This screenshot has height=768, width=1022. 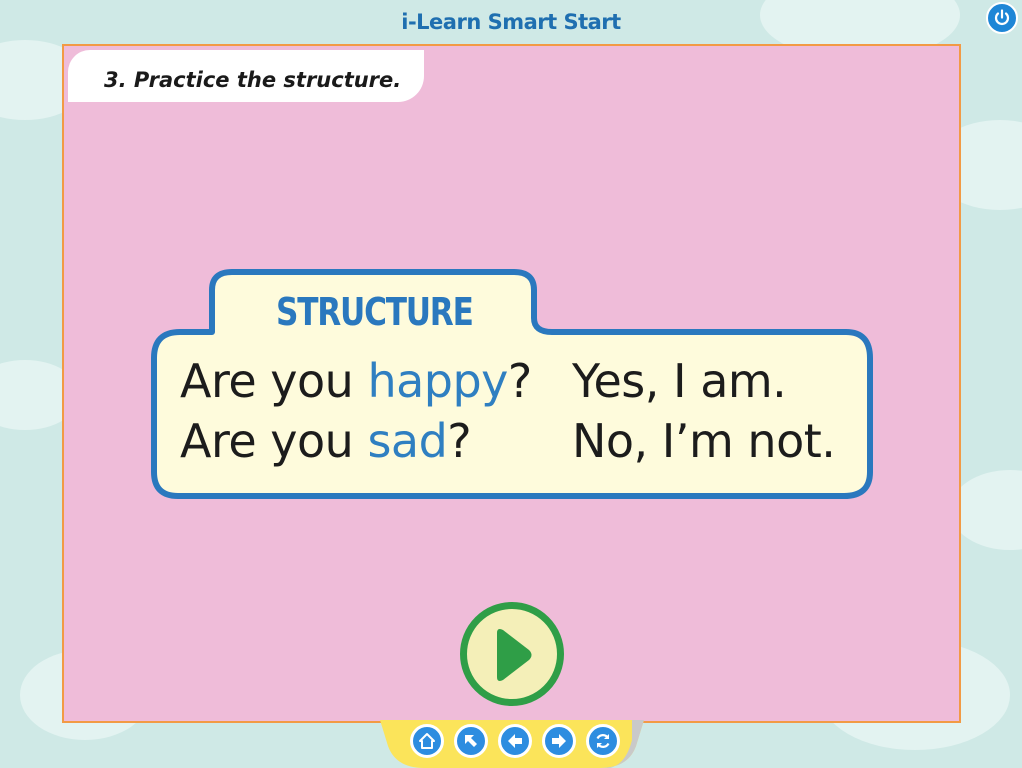 I want to click on power-button, so click(x=1002, y=18).